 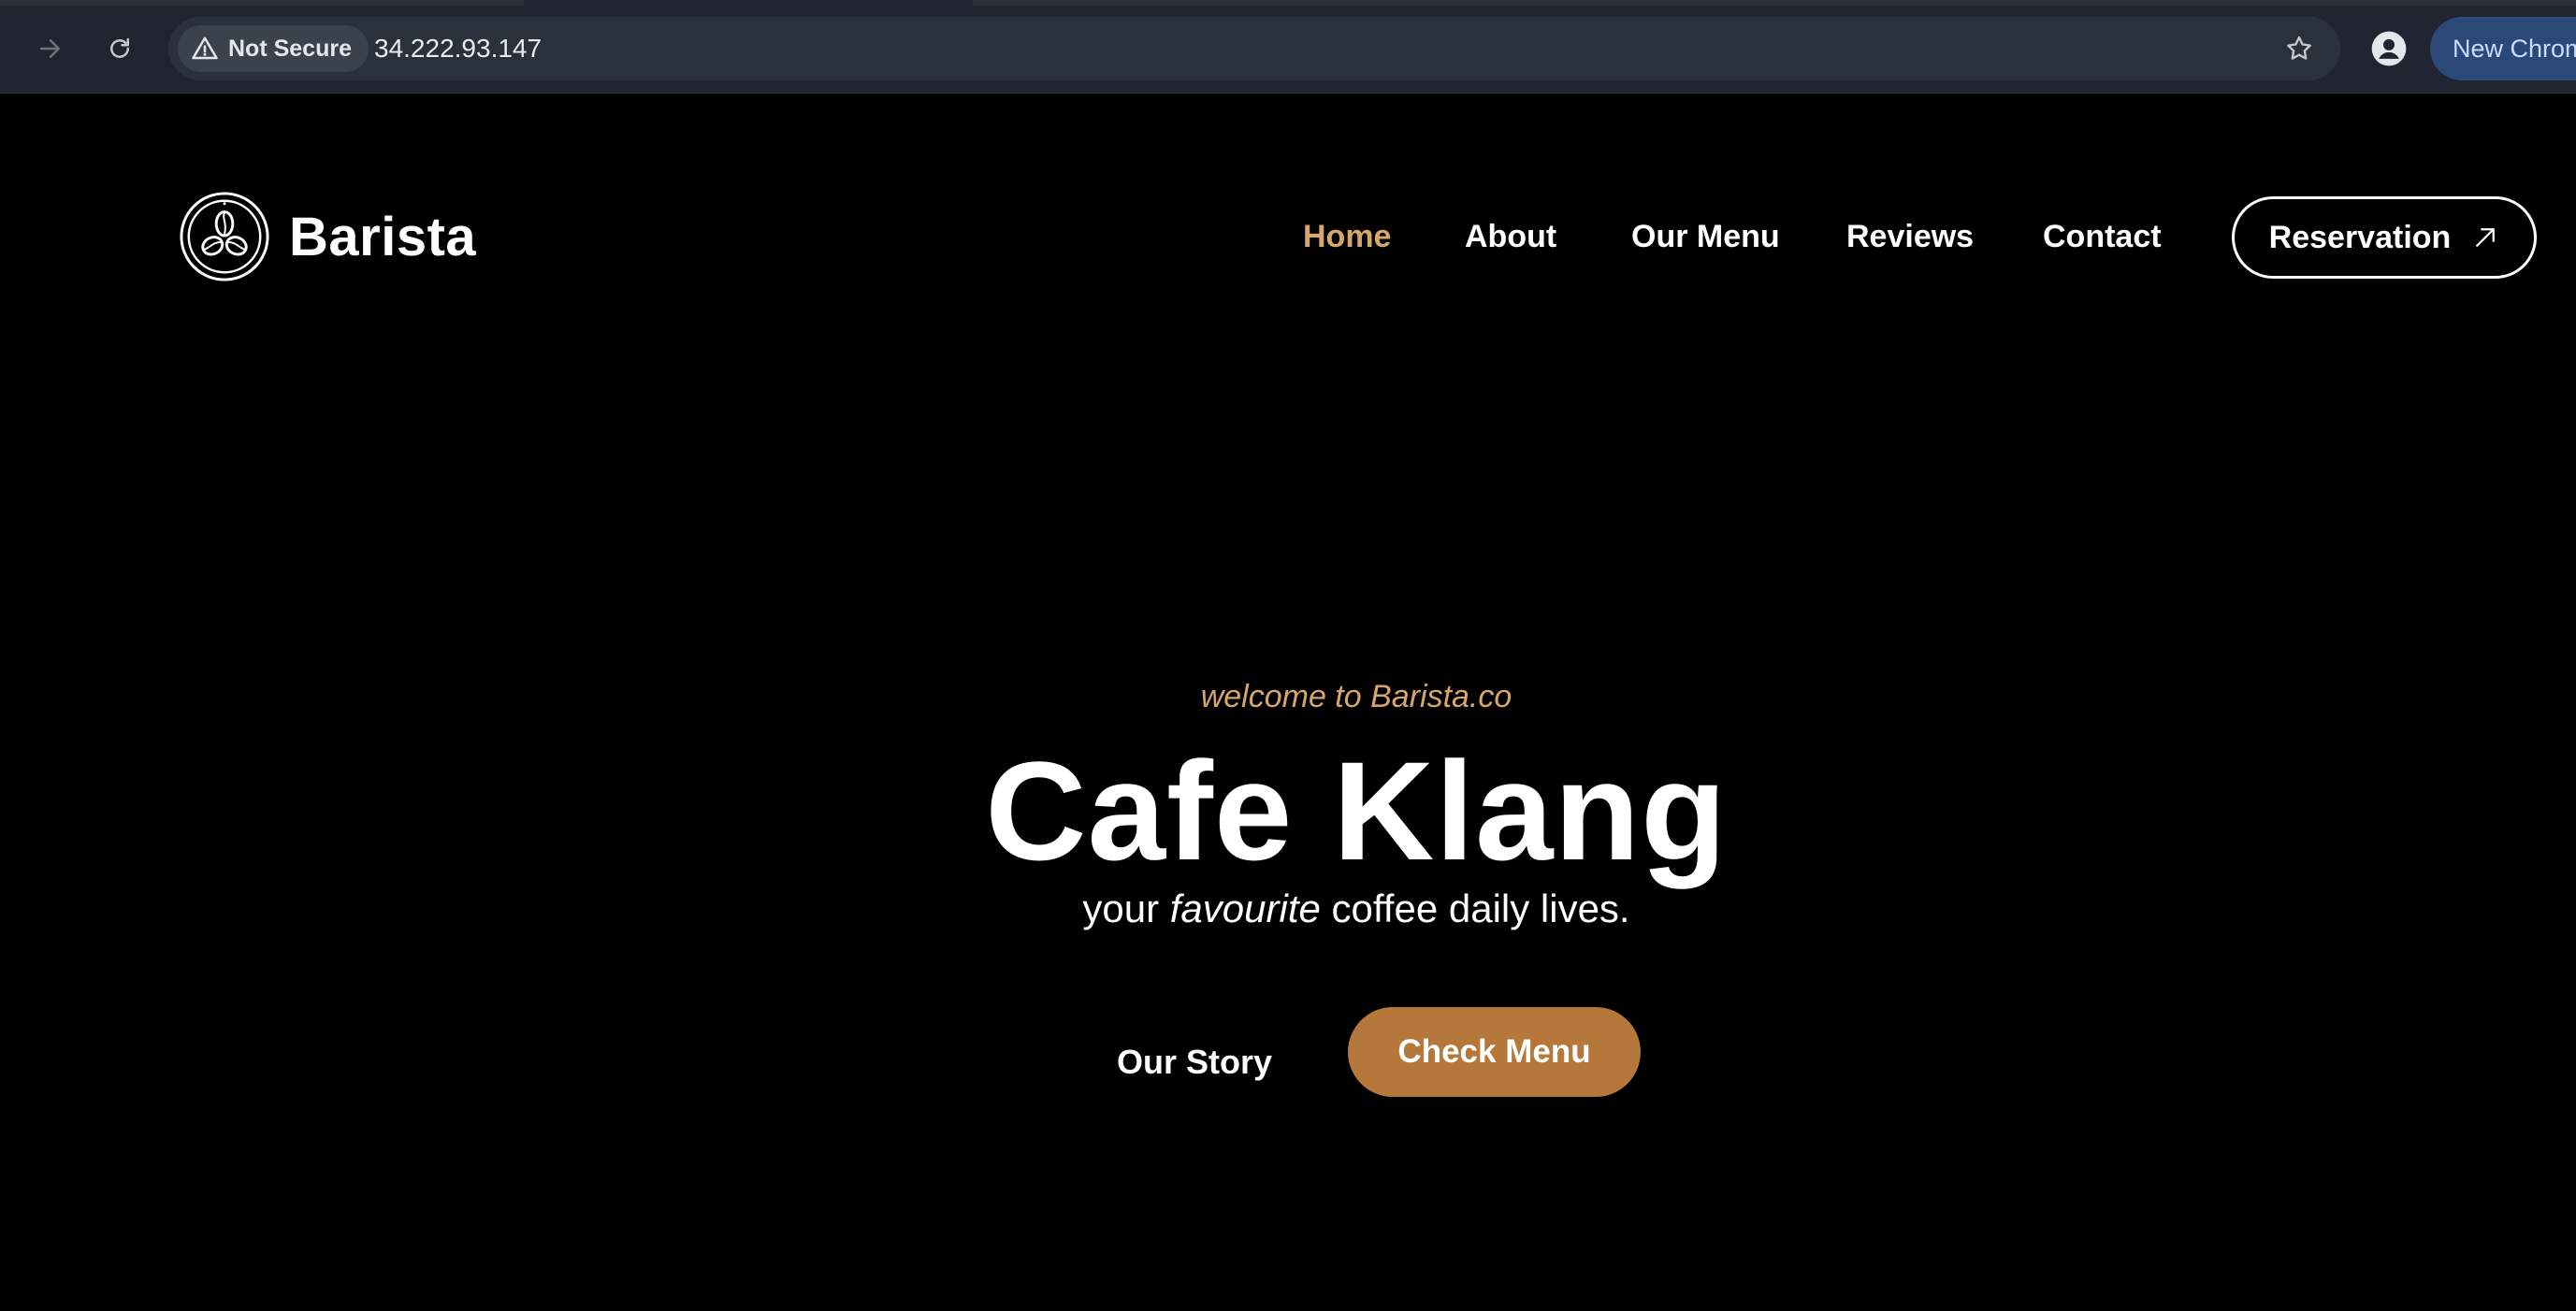 I want to click on hero-subtitle-emphasis: favourite, so click(x=1245, y=908).